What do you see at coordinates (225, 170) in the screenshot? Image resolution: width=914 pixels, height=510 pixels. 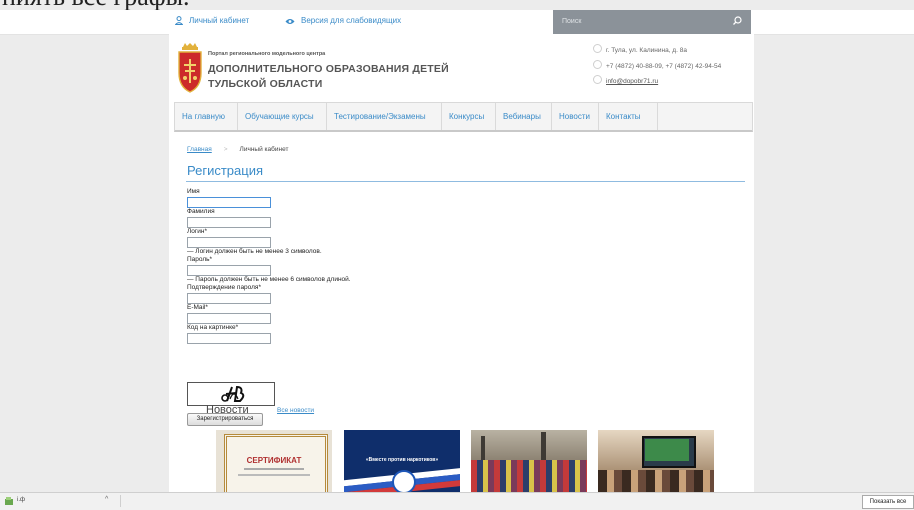 I see `page-title: Регистрация` at bounding box center [225, 170].